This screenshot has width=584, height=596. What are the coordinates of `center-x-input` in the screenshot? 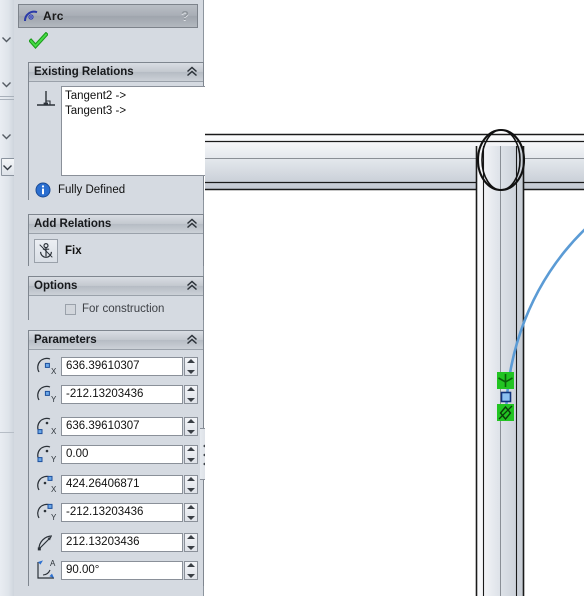 It's located at (122, 366).